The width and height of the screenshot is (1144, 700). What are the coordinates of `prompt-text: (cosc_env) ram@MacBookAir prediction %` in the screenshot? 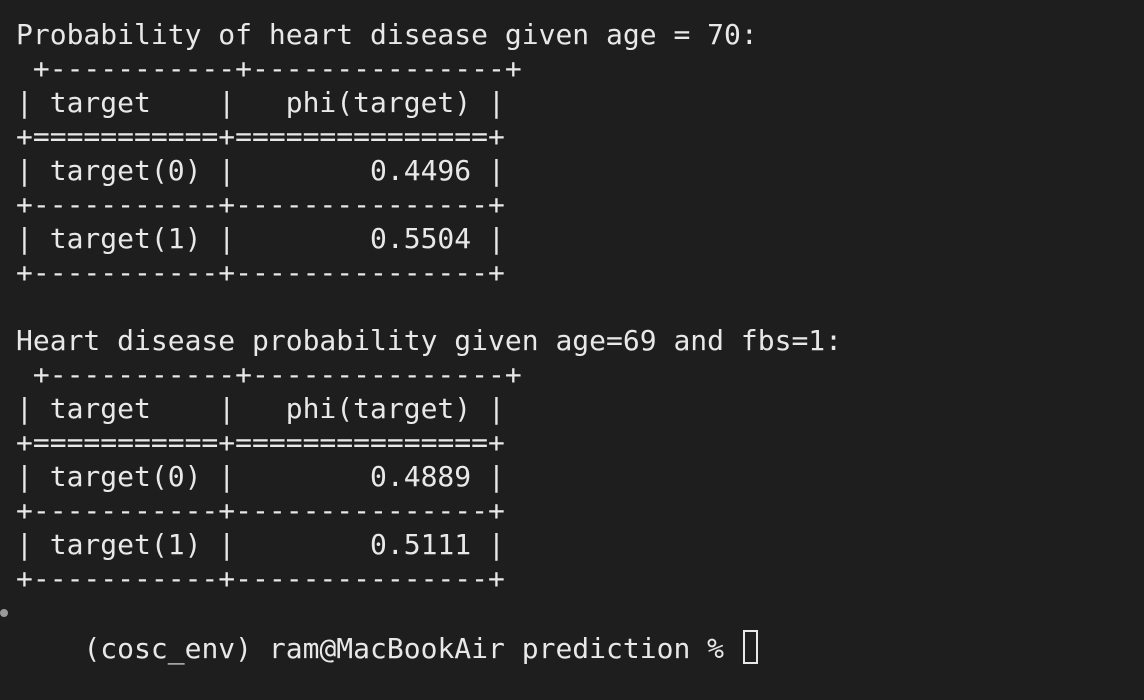 It's located at (412, 648).